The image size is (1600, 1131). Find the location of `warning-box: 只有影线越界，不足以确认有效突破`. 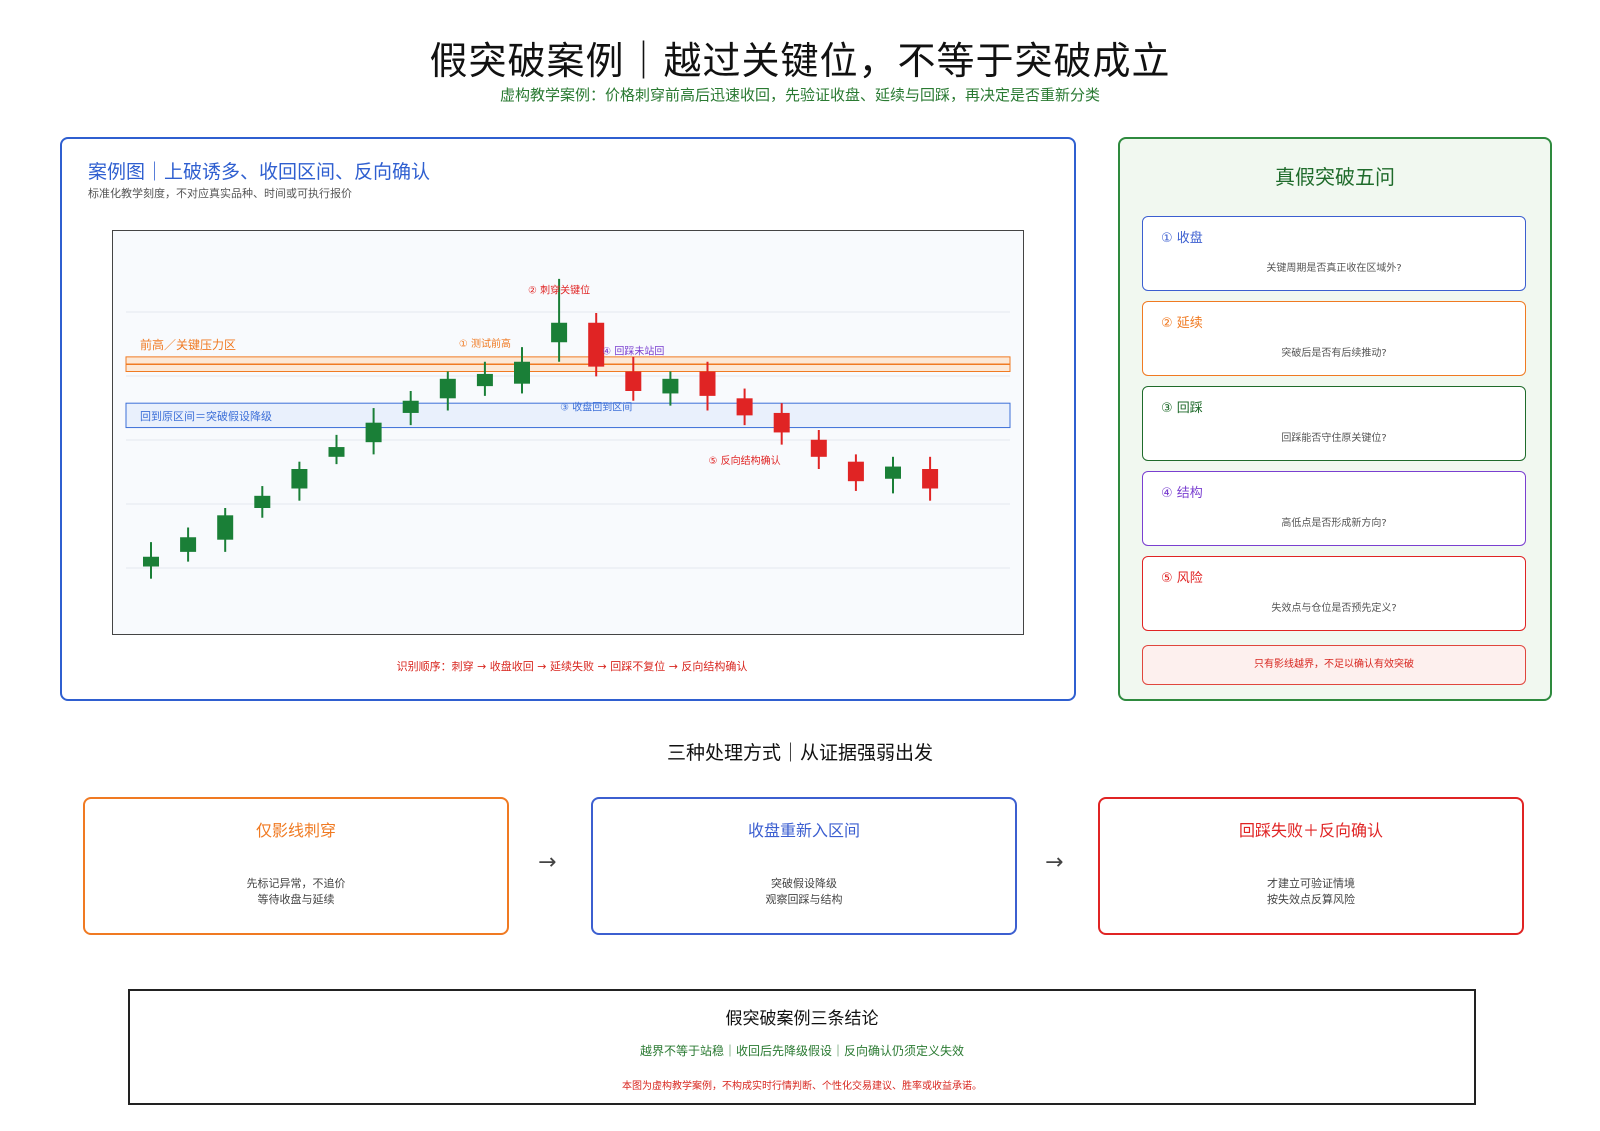

warning-box: 只有影线越界，不足以确认有效突破 is located at coordinates (1334, 665).